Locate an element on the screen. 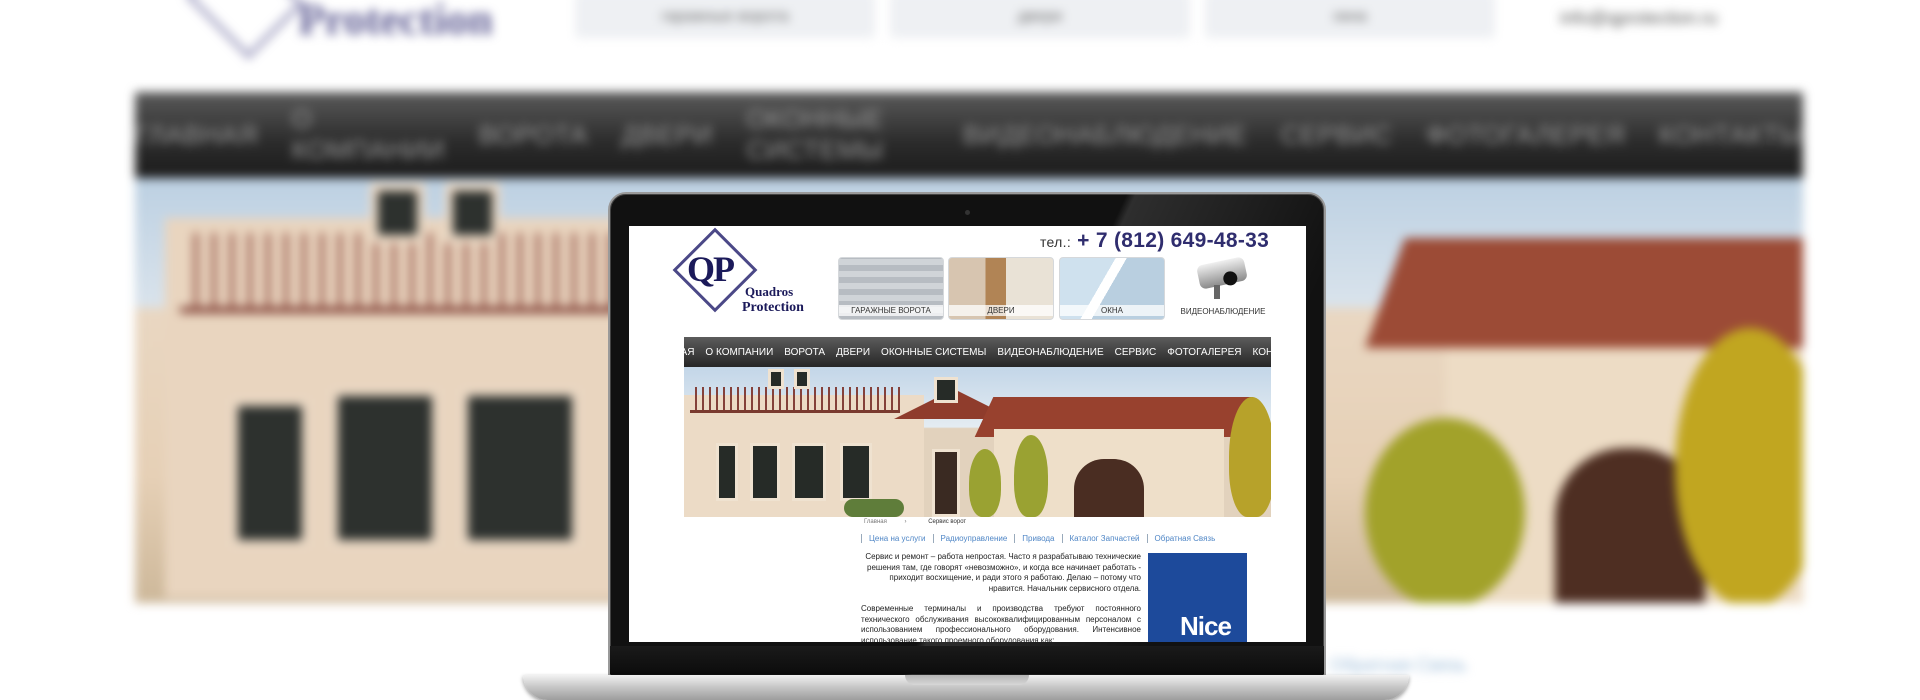 This screenshot has width=1920, height=700. bg-nav-item: ВИДЕОНАБЛЮДЕНИЕ is located at coordinates (1105, 134).